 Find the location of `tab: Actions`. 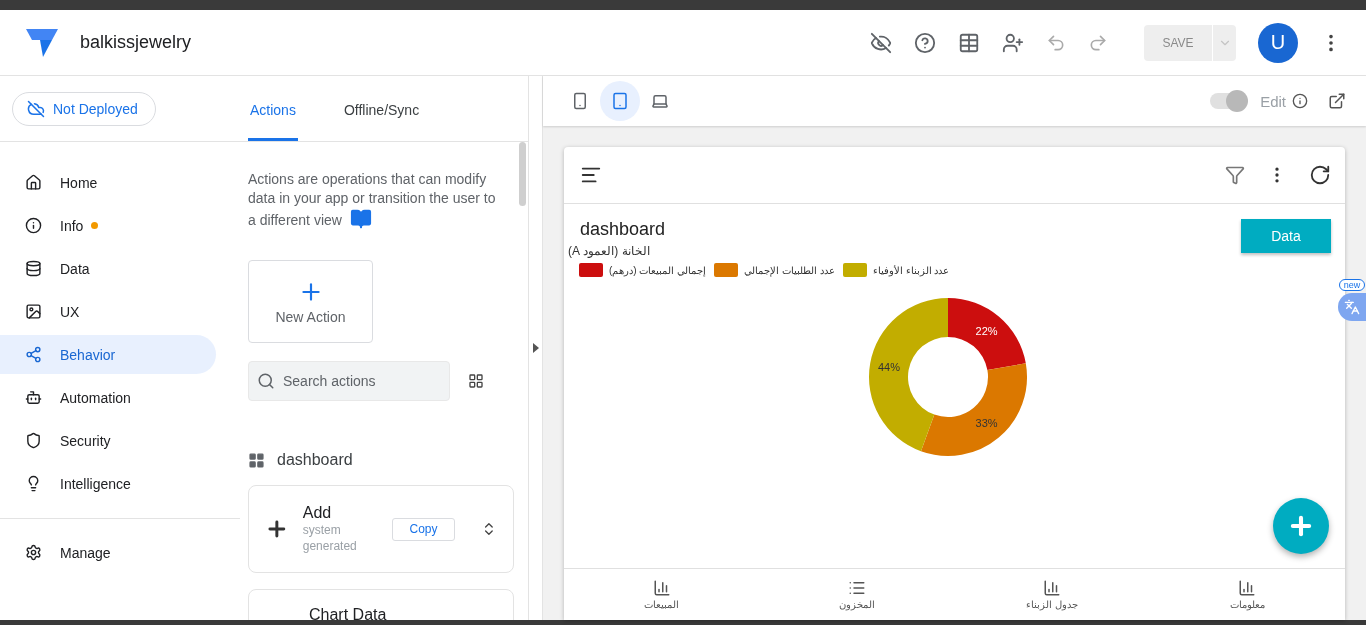

tab: Actions is located at coordinates (273, 108).